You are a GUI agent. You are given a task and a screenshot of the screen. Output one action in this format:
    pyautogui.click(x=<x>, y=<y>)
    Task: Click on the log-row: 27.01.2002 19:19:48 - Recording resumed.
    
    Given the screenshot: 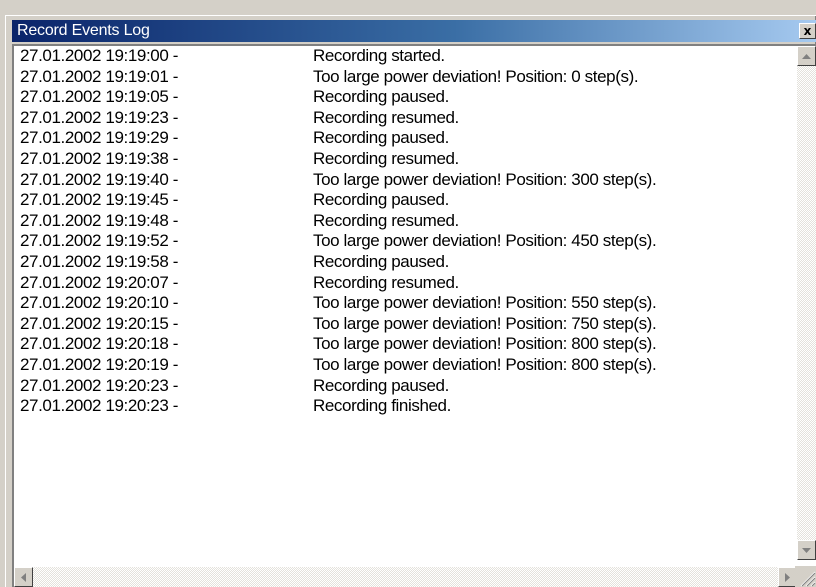 What is the action you would take?
    pyautogui.click(x=400, y=221)
    